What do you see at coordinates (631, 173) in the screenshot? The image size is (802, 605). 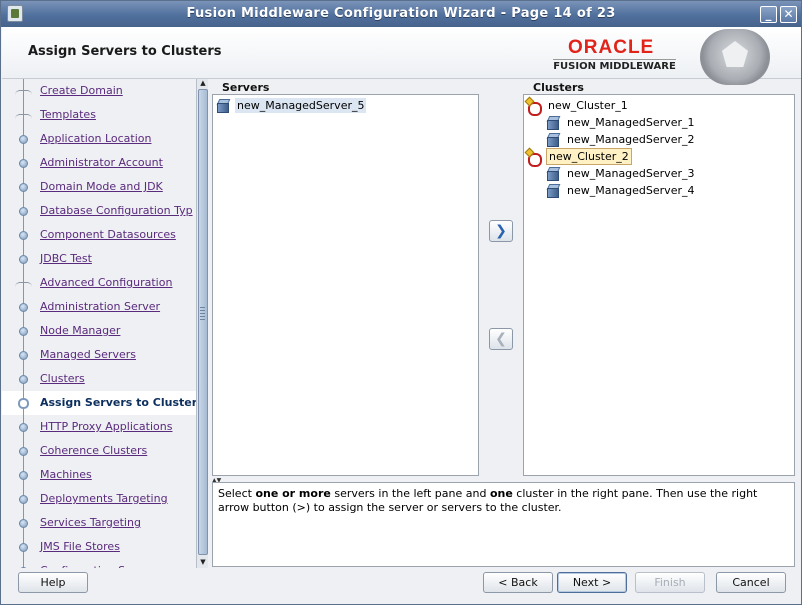 I see `server-name: new_ManagedServer_3` at bounding box center [631, 173].